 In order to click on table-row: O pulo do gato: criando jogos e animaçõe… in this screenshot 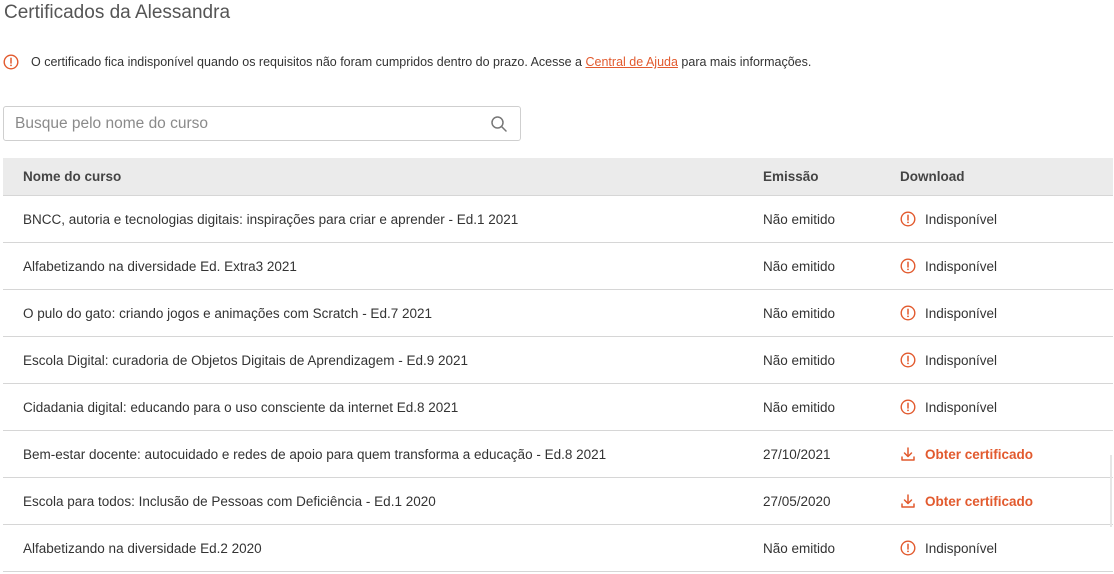, I will do `click(558, 313)`.